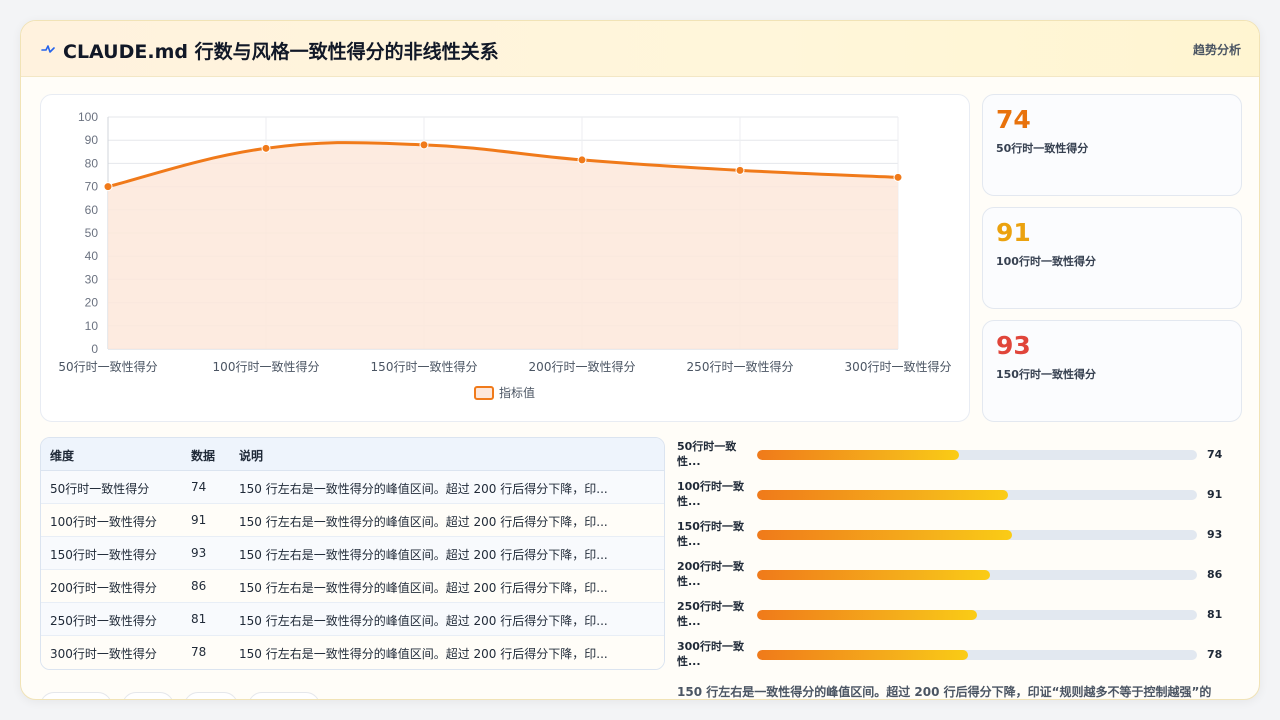  What do you see at coordinates (251, 456) in the screenshot?
I see `column-header-description: 说明` at bounding box center [251, 456].